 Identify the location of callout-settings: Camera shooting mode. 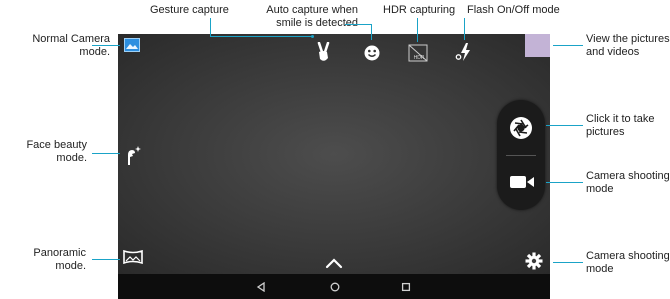
(628, 263).